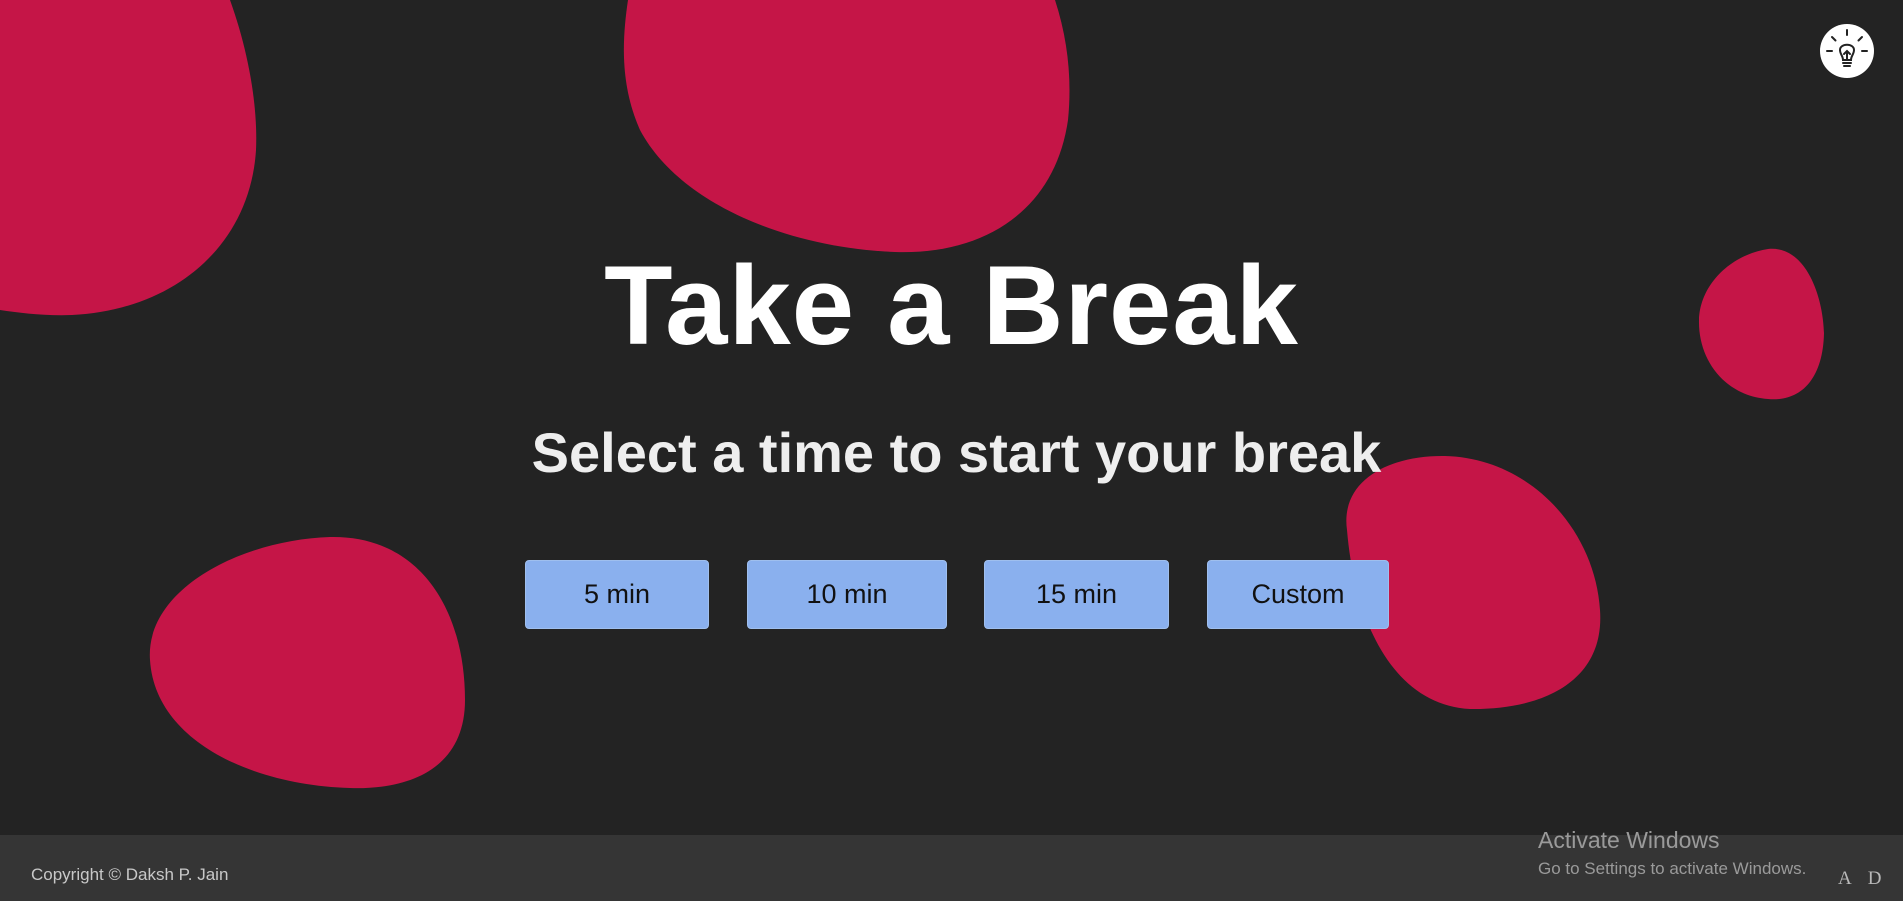 This screenshot has height=901, width=1903. I want to click on corner-letter-d: D, so click(1874, 878).